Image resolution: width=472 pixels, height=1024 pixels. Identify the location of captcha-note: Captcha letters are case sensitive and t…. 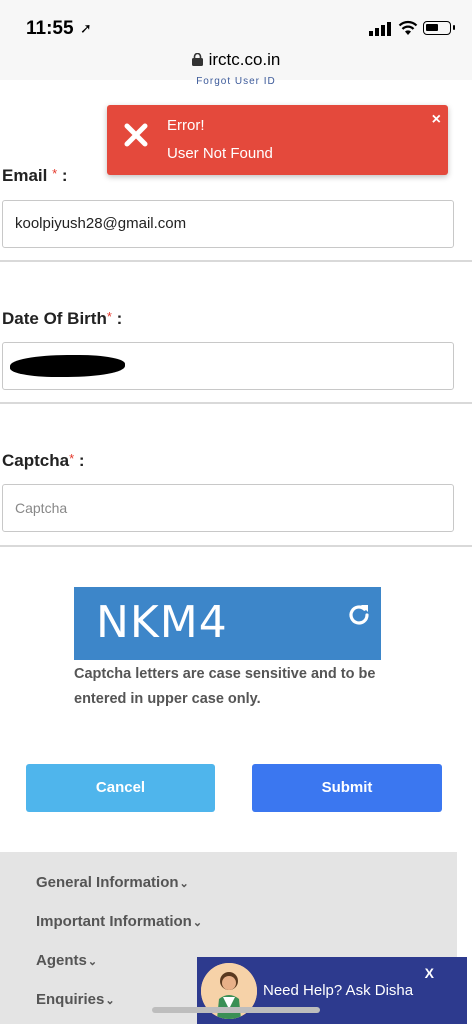
(225, 686).